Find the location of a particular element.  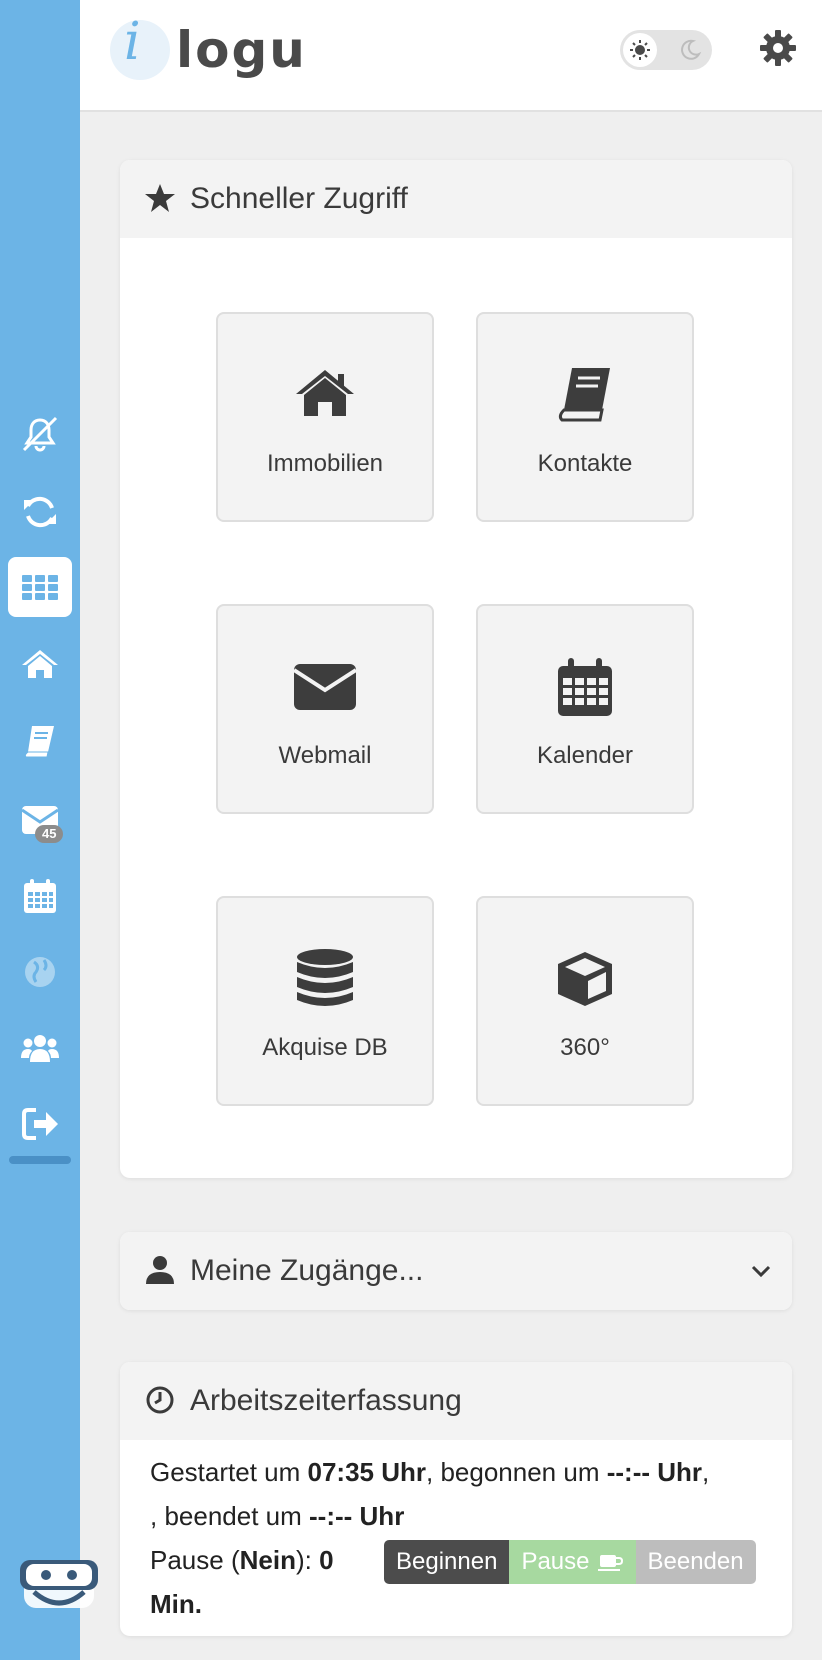

sidebar-item-dashboard is located at coordinates (40, 587).